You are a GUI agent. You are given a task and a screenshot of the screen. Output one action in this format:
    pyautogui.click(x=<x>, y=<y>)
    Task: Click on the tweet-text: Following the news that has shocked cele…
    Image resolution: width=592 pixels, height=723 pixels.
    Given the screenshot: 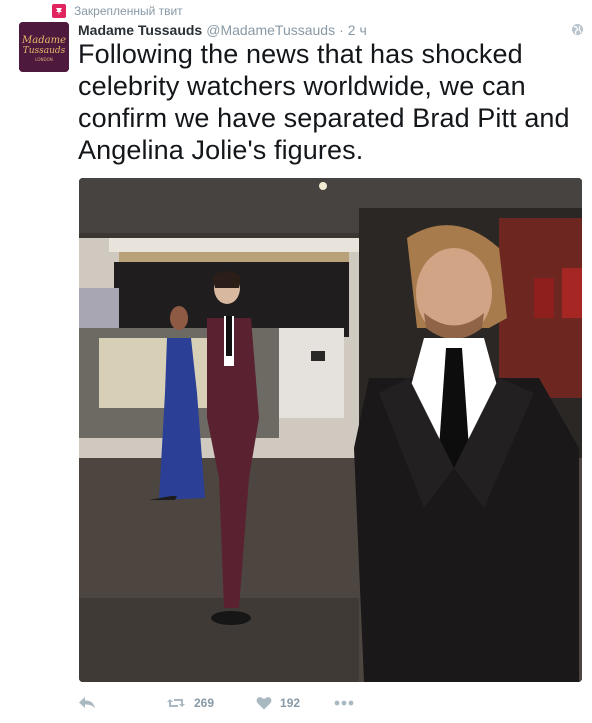 What is the action you would take?
    pyautogui.click(x=324, y=102)
    